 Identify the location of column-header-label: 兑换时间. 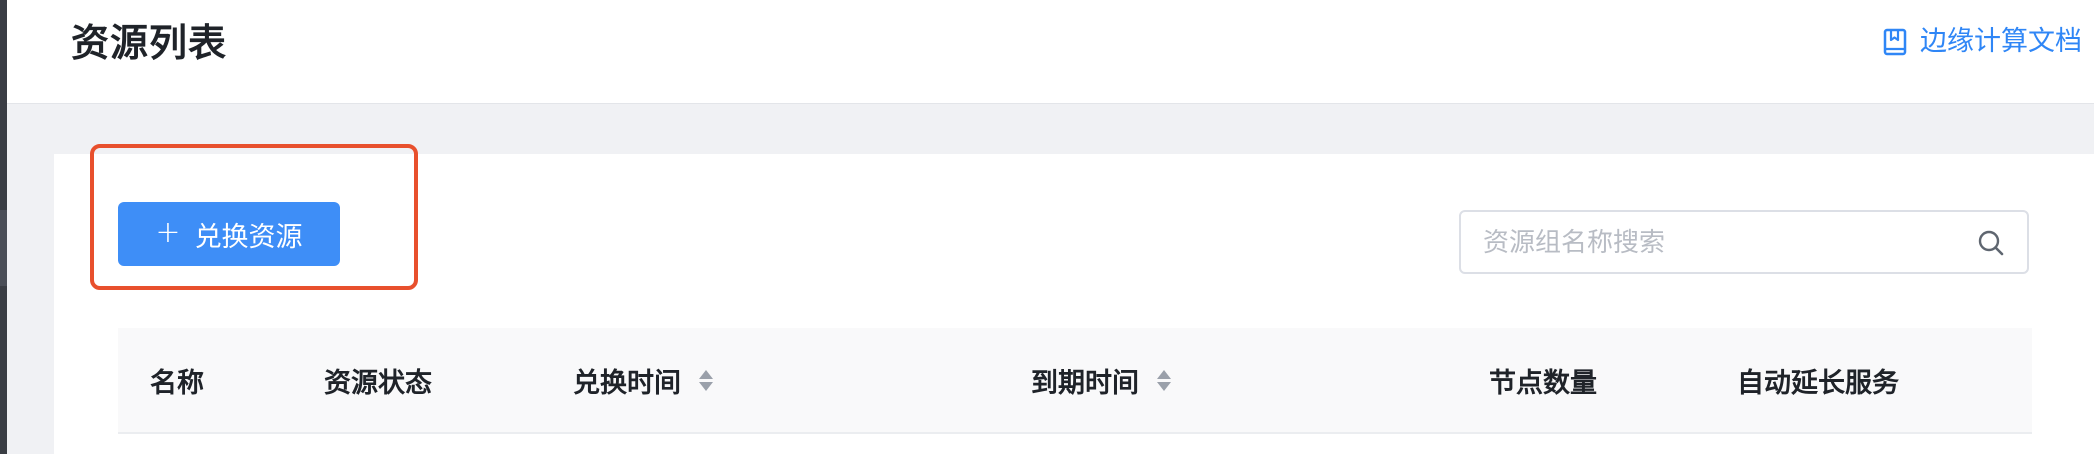
(627, 383).